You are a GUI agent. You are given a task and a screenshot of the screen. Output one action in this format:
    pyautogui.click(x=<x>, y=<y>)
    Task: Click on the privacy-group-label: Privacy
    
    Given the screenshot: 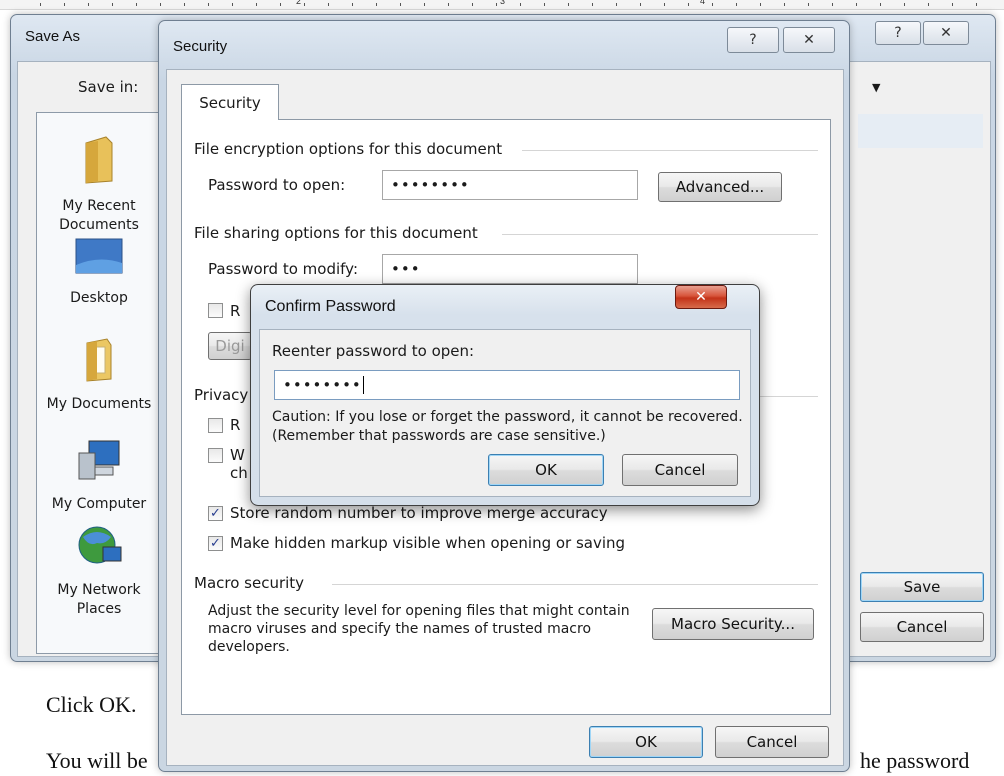 What is the action you would take?
    pyautogui.click(x=221, y=395)
    